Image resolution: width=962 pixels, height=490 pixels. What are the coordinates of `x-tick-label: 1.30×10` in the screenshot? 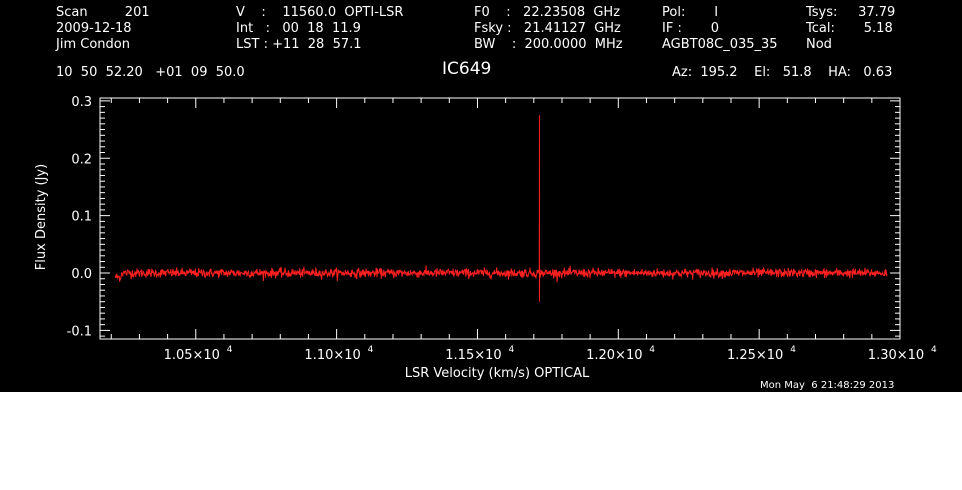 It's located at (896, 355).